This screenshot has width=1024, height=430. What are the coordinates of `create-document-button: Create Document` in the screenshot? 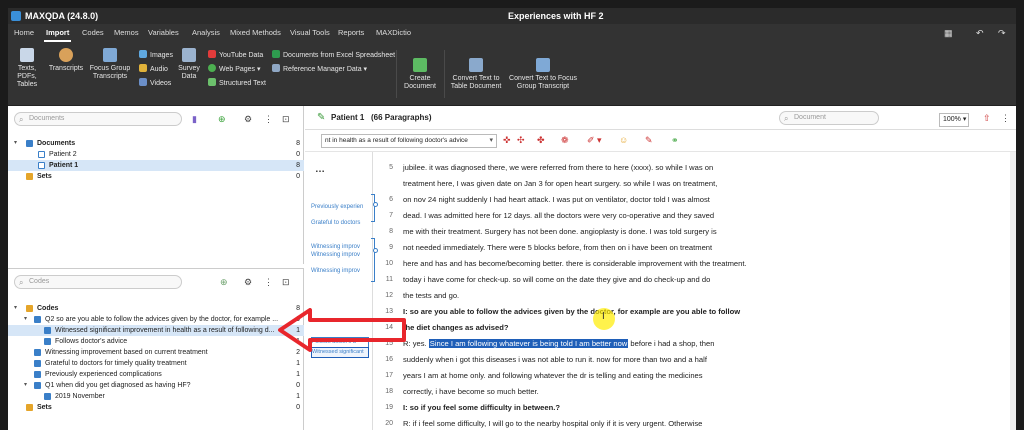 It's located at (420, 74).